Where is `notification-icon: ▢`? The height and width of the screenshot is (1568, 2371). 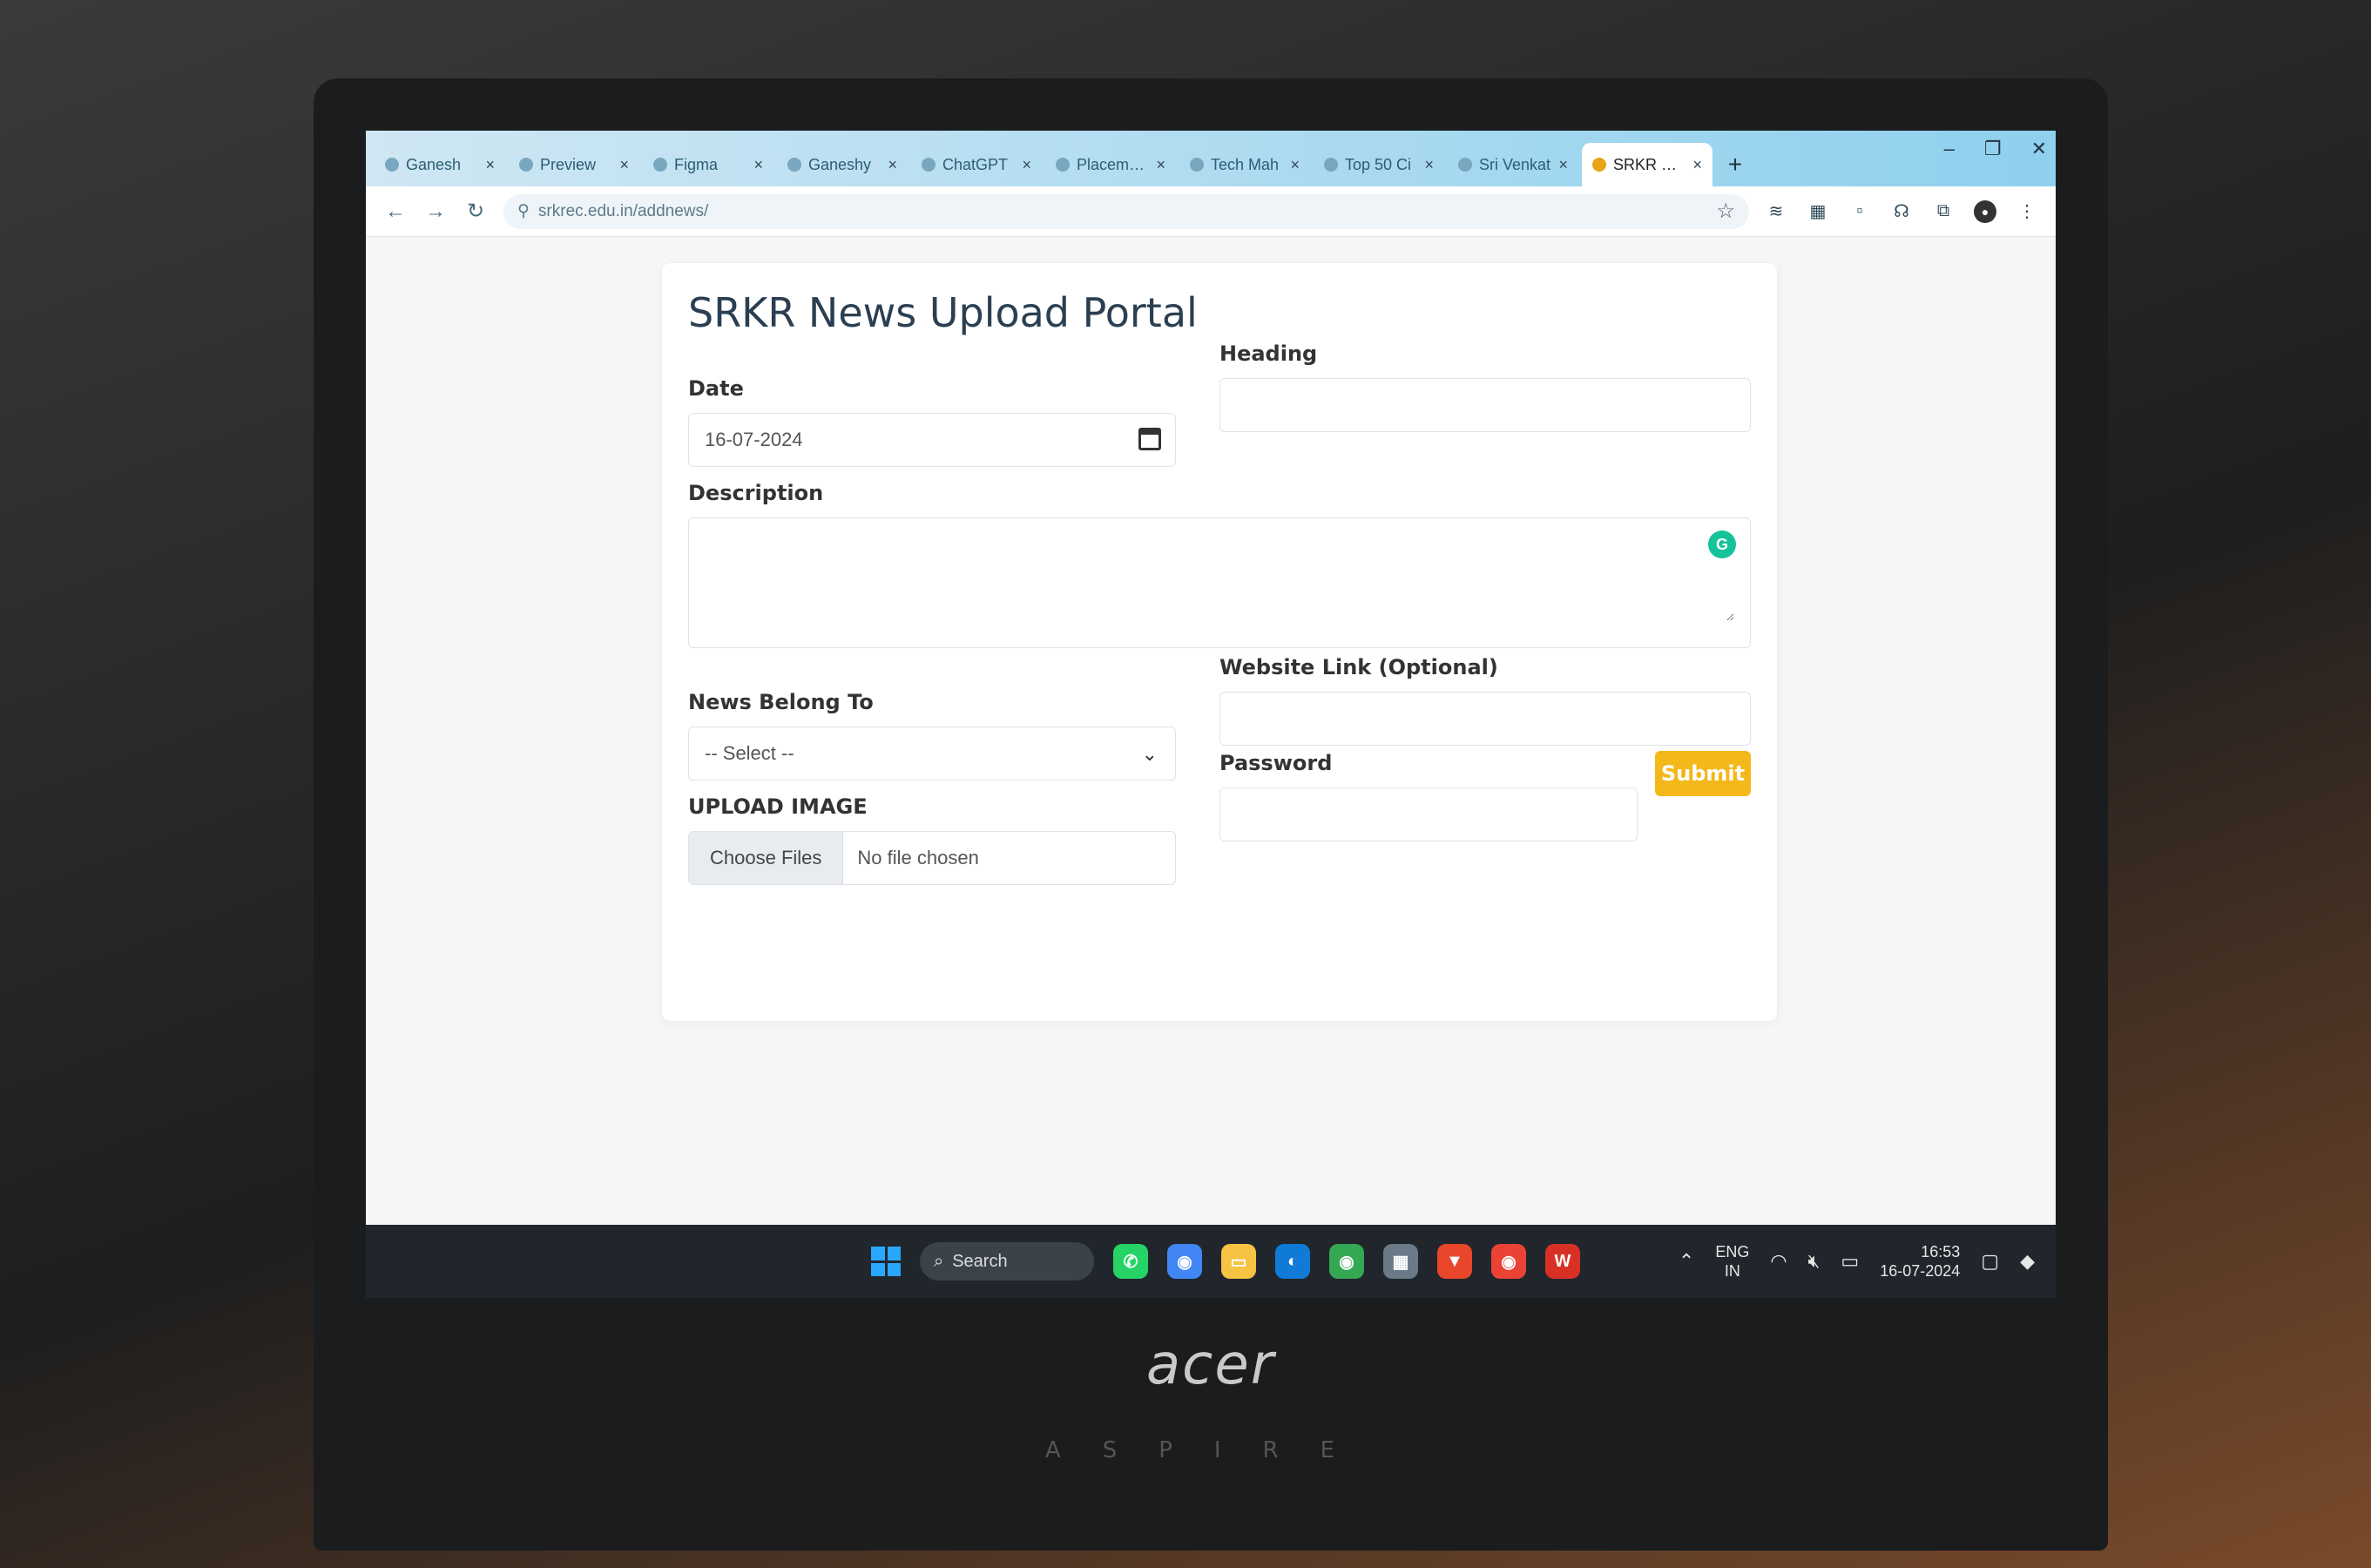
notification-icon: ▢ is located at coordinates (1990, 1261).